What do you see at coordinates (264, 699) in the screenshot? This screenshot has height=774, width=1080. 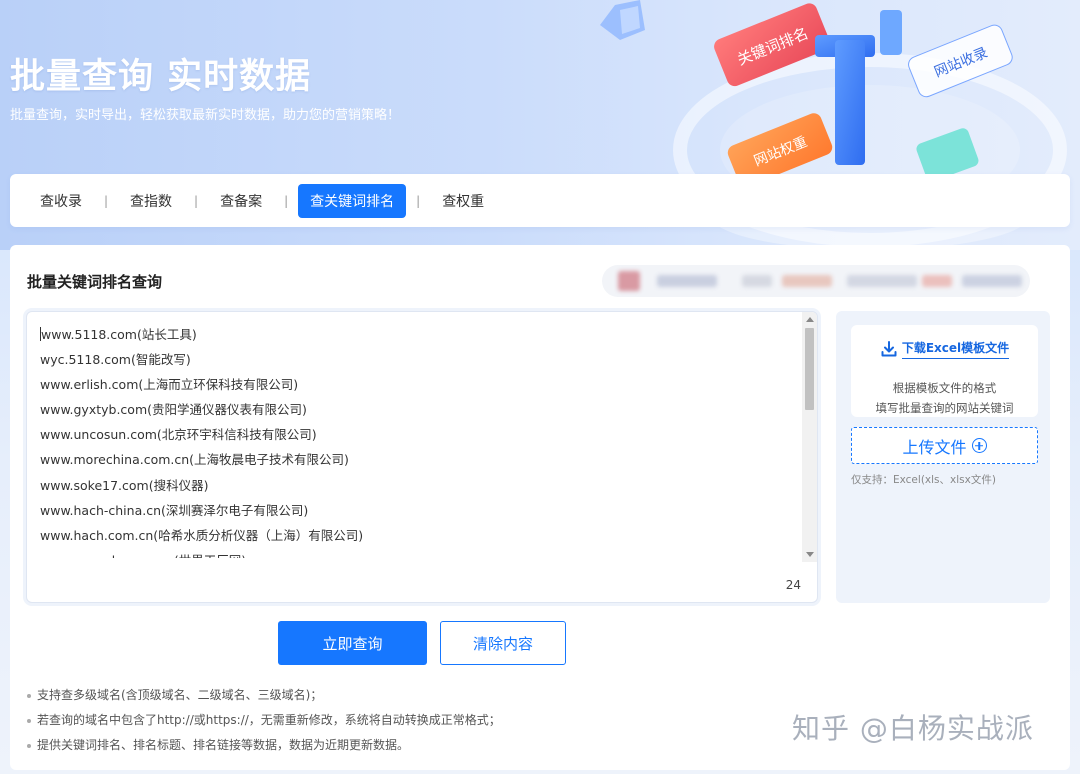 I see `note-item: 支持查多级域名(含顶级域名、二级域名、三级域名)；` at bounding box center [264, 699].